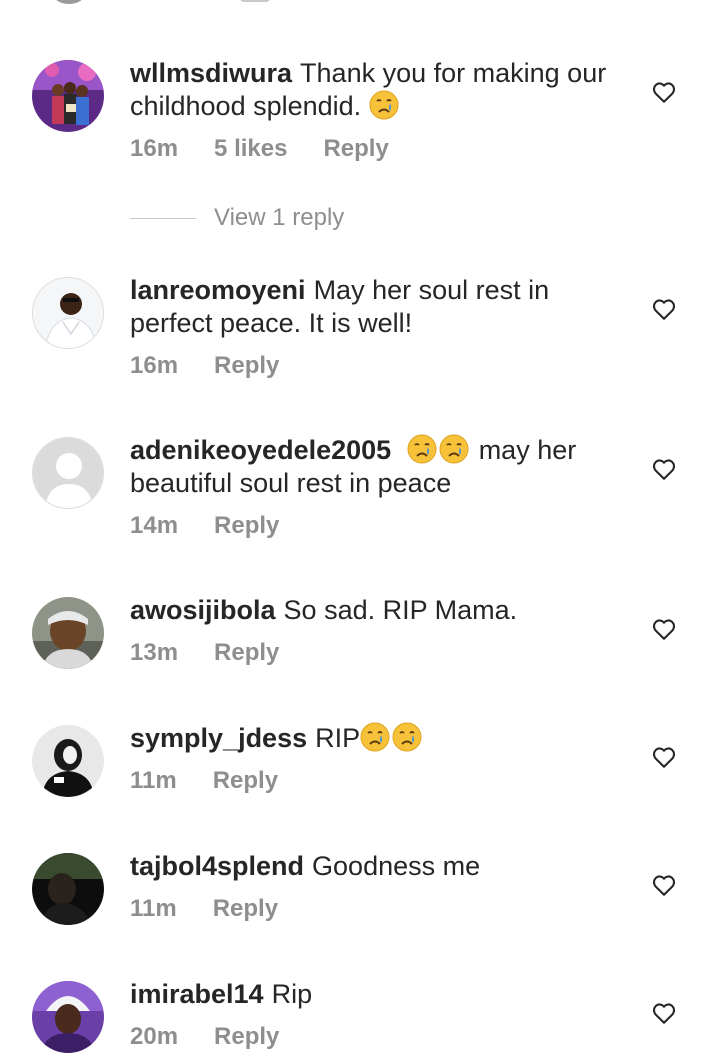  What do you see at coordinates (338, 738) in the screenshot?
I see `comment-body: RIP` at bounding box center [338, 738].